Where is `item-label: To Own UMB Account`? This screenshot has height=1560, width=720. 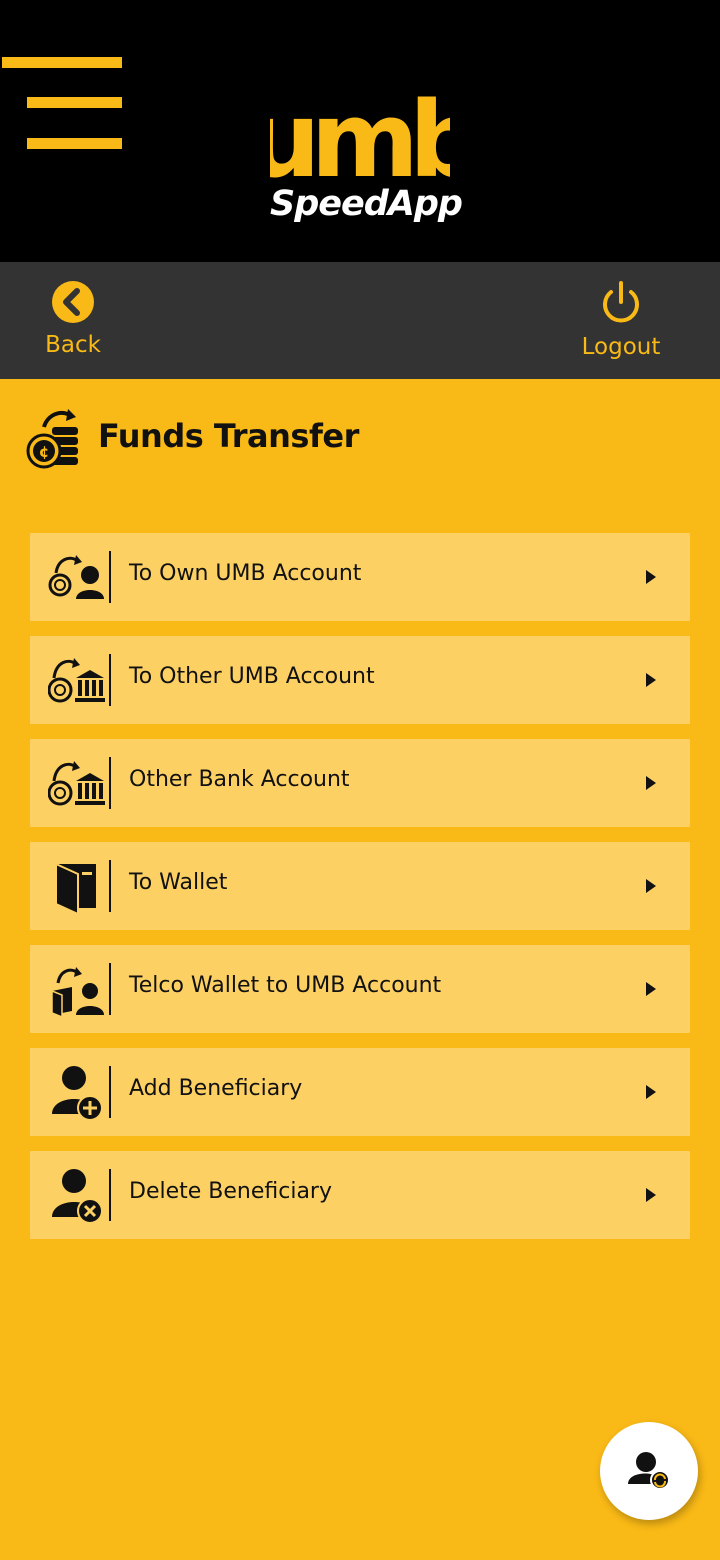
item-label: To Own UMB Account is located at coordinates (245, 573).